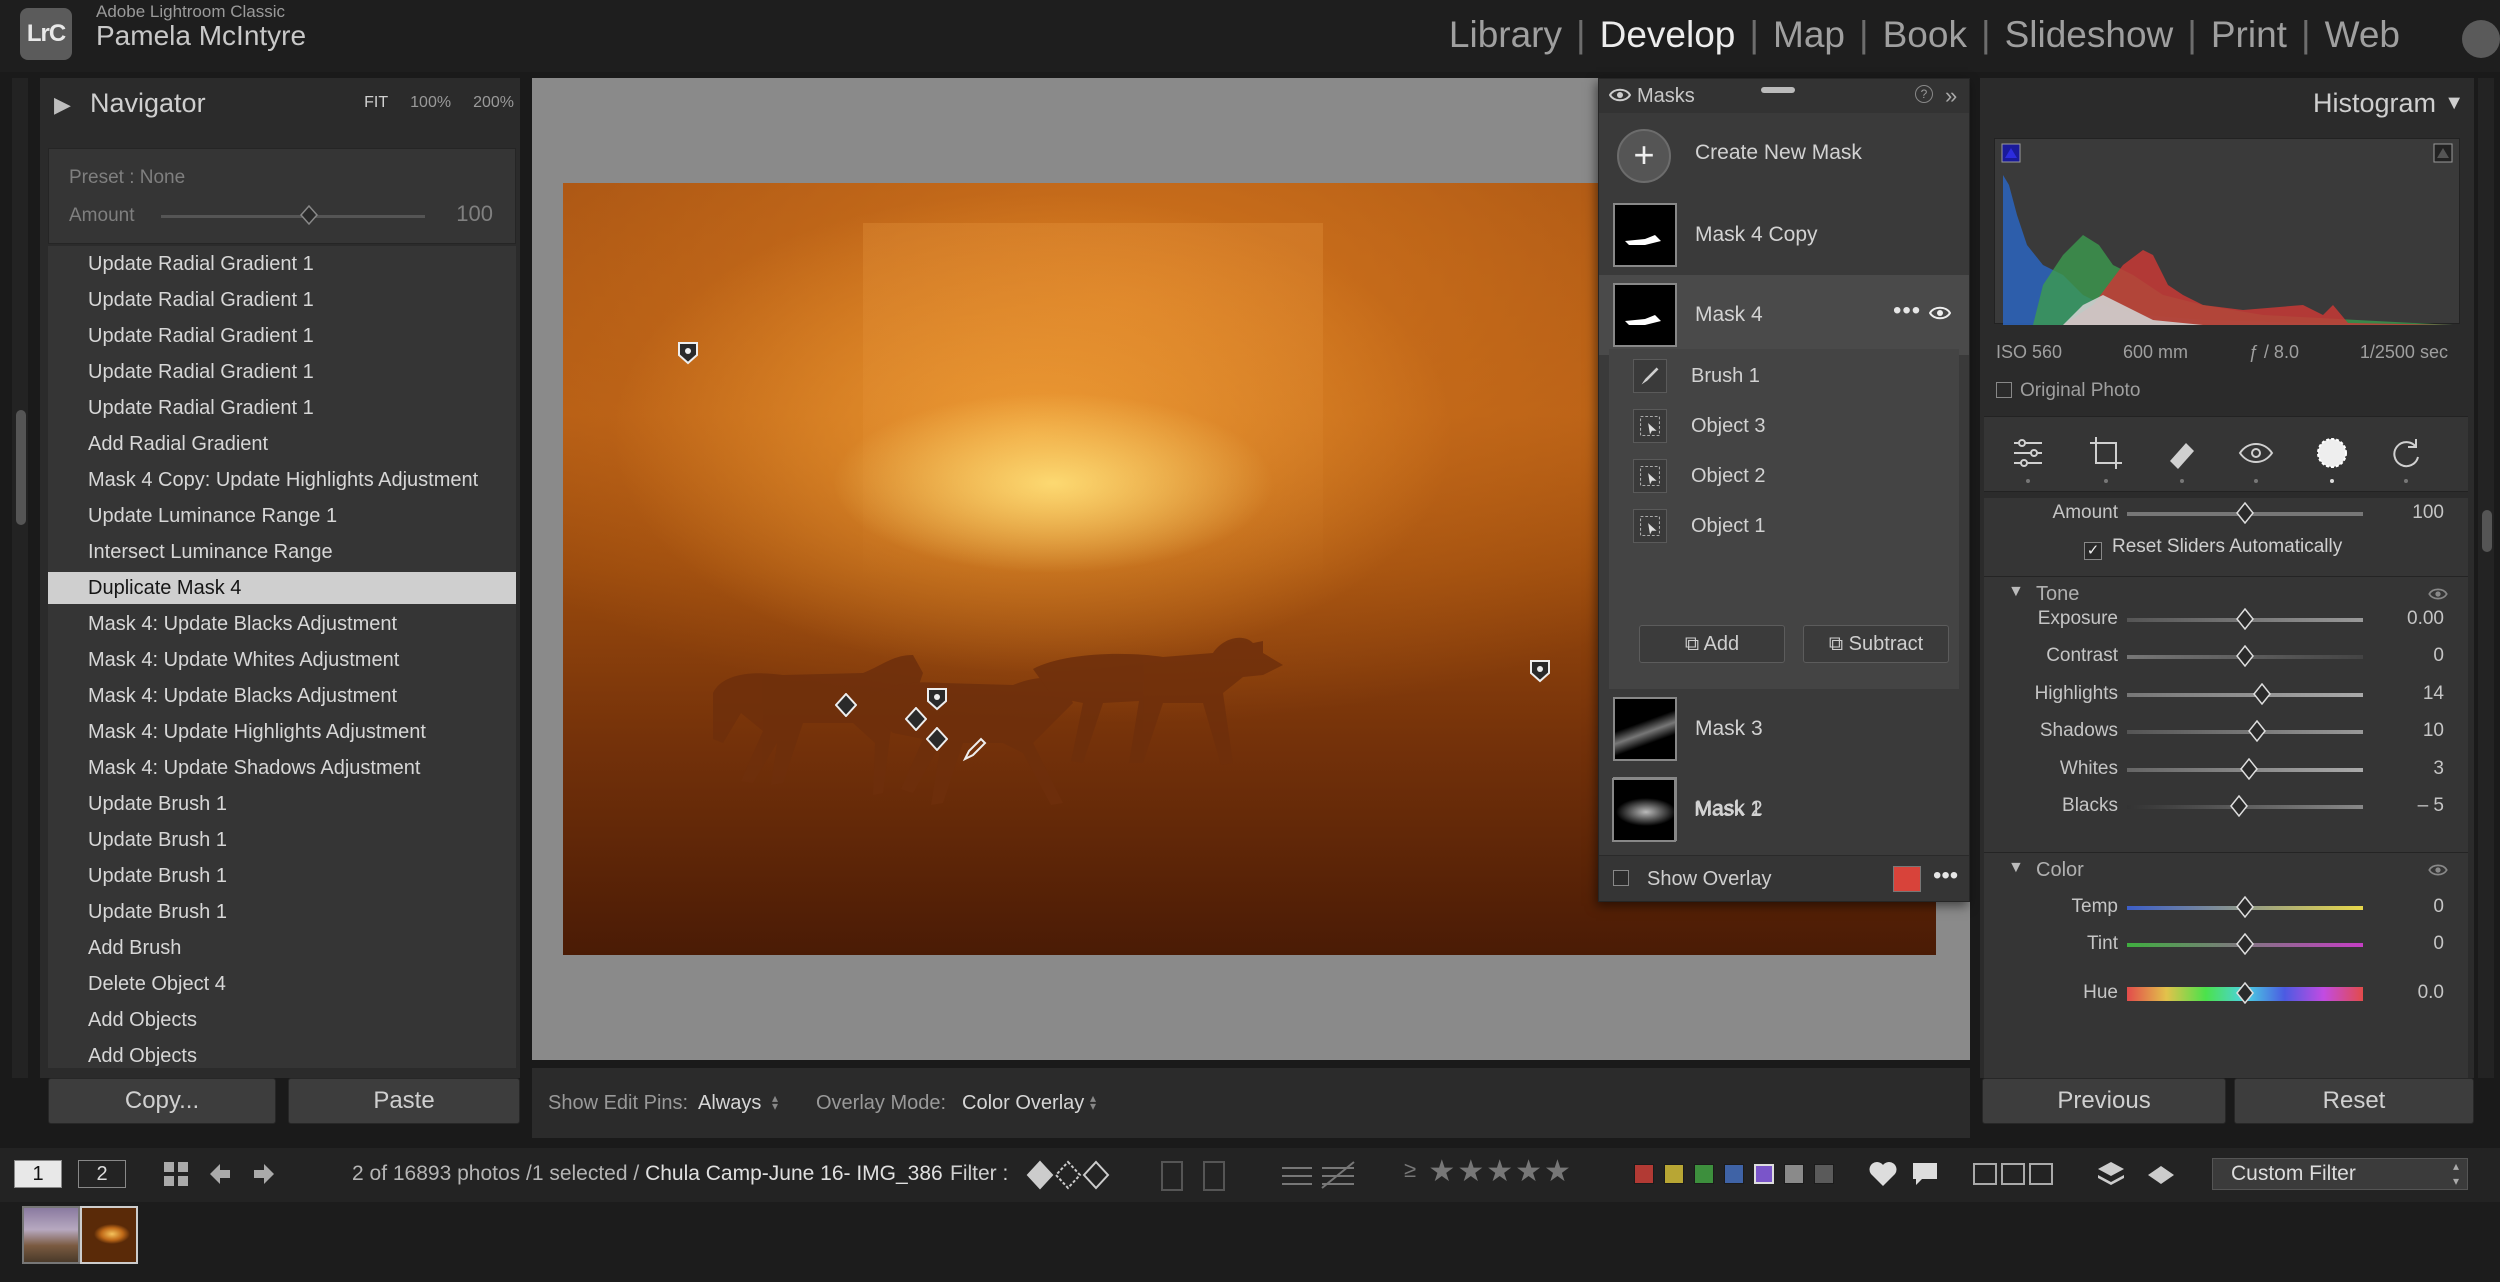 The width and height of the screenshot is (2500, 1282). Describe the element at coordinates (1778, 90) in the screenshot. I see `drag-handle` at that location.